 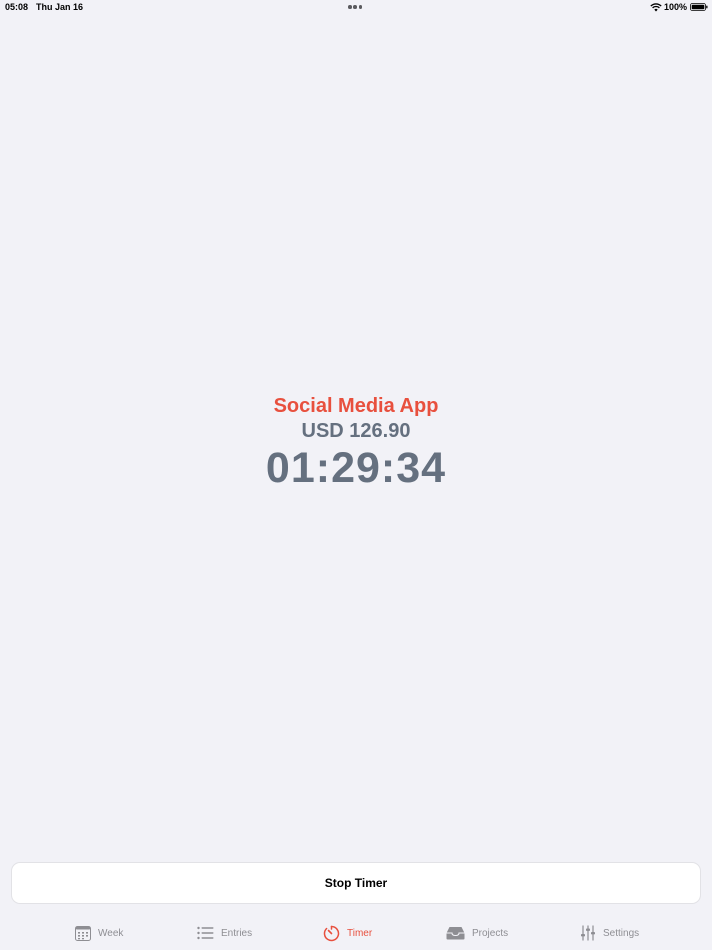 I want to click on battery-icon, so click(x=699, y=7).